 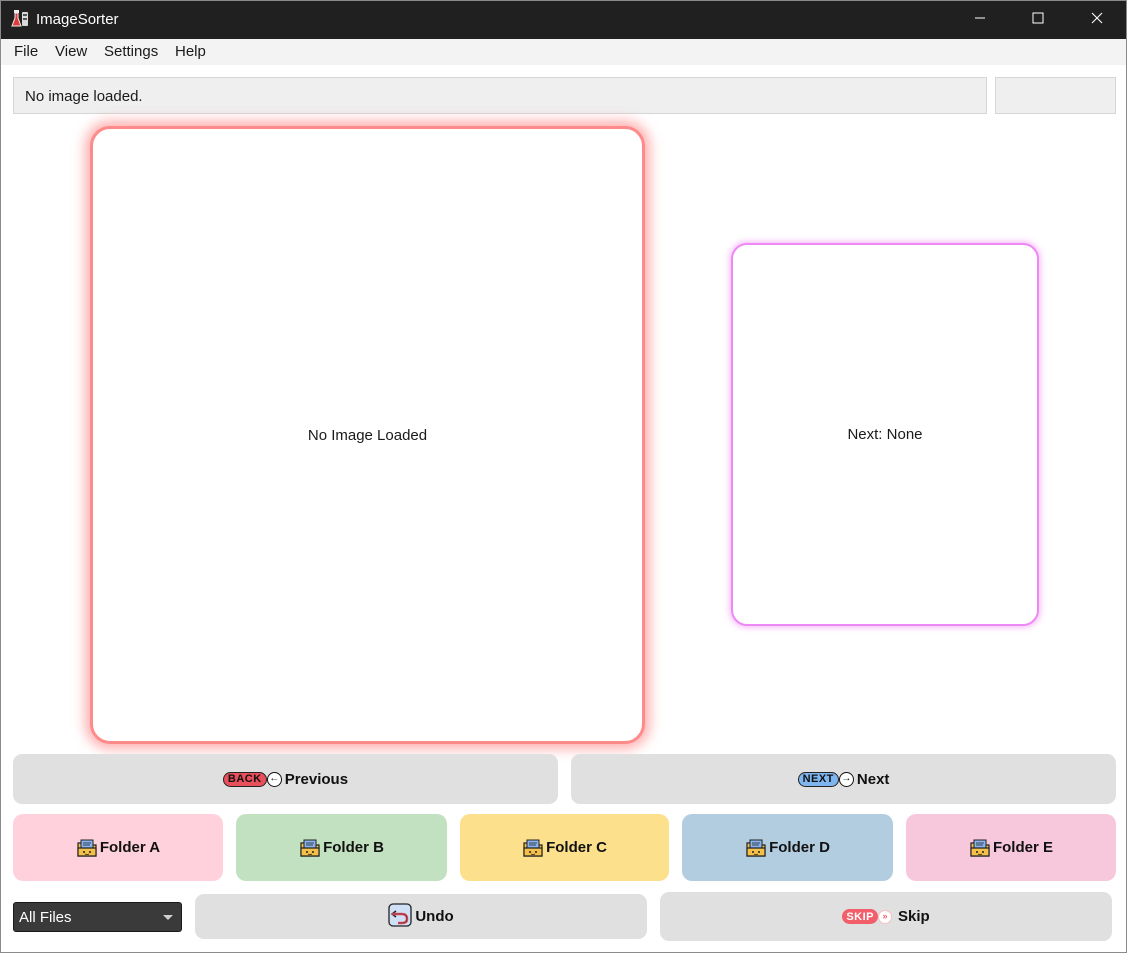 What do you see at coordinates (1022, 847) in the screenshot?
I see `folder-e-label: Folder E` at bounding box center [1022, 847].